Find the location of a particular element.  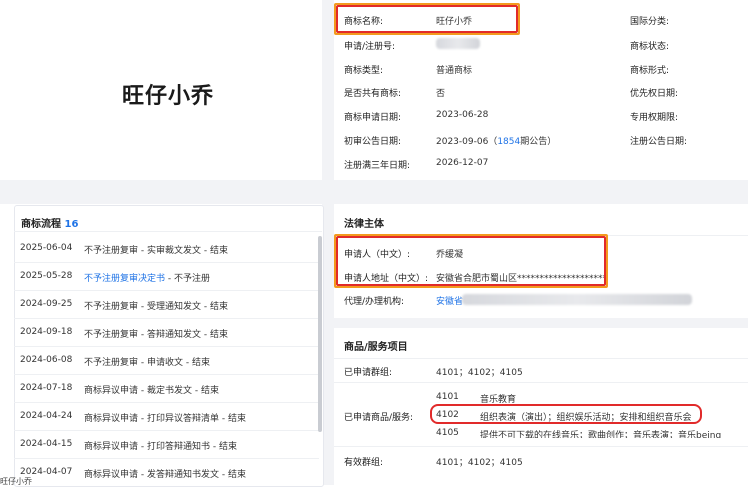

field-value-apply-date: 2023-06-28 is located at coordinates (462, 115).